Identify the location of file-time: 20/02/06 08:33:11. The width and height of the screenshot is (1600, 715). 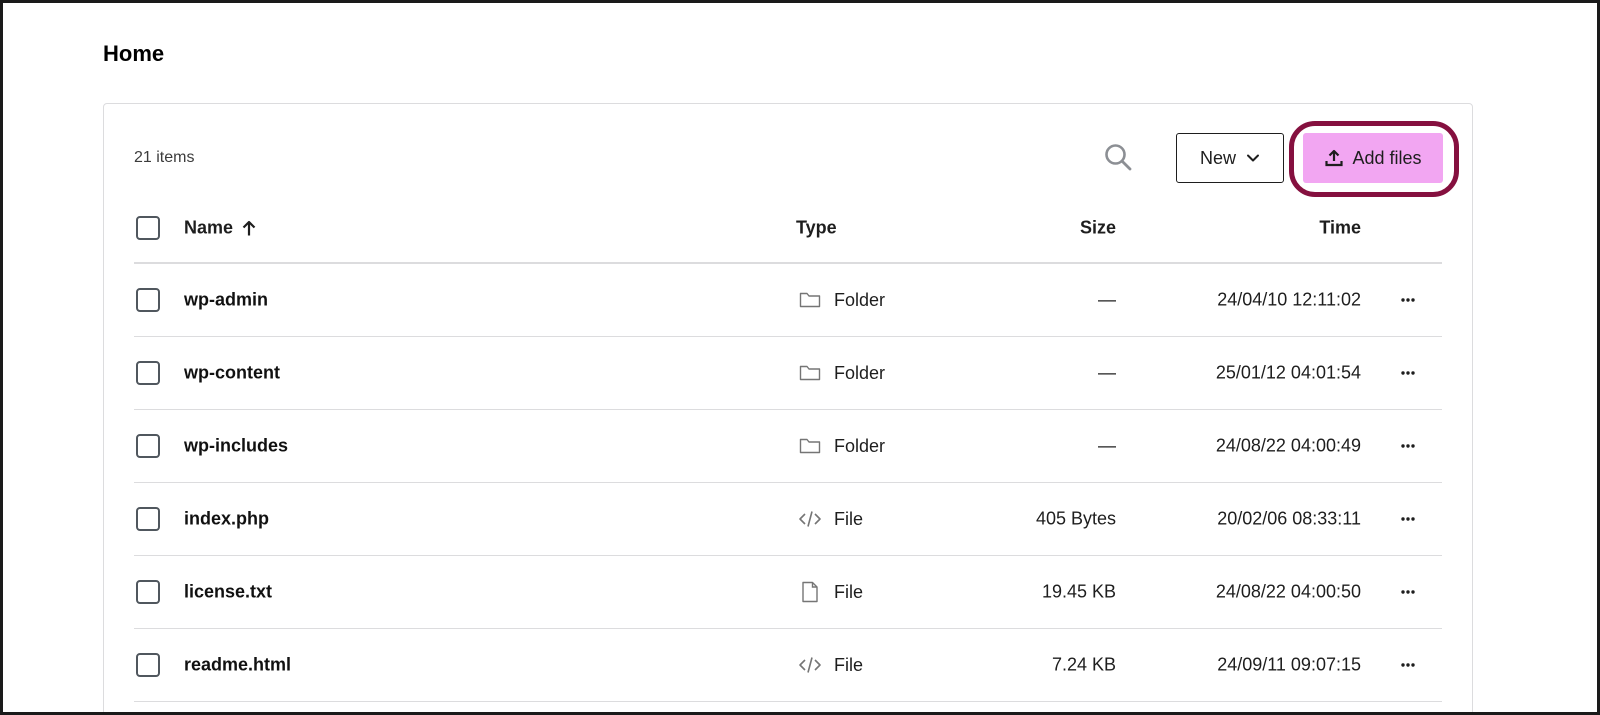
(1289, 518).